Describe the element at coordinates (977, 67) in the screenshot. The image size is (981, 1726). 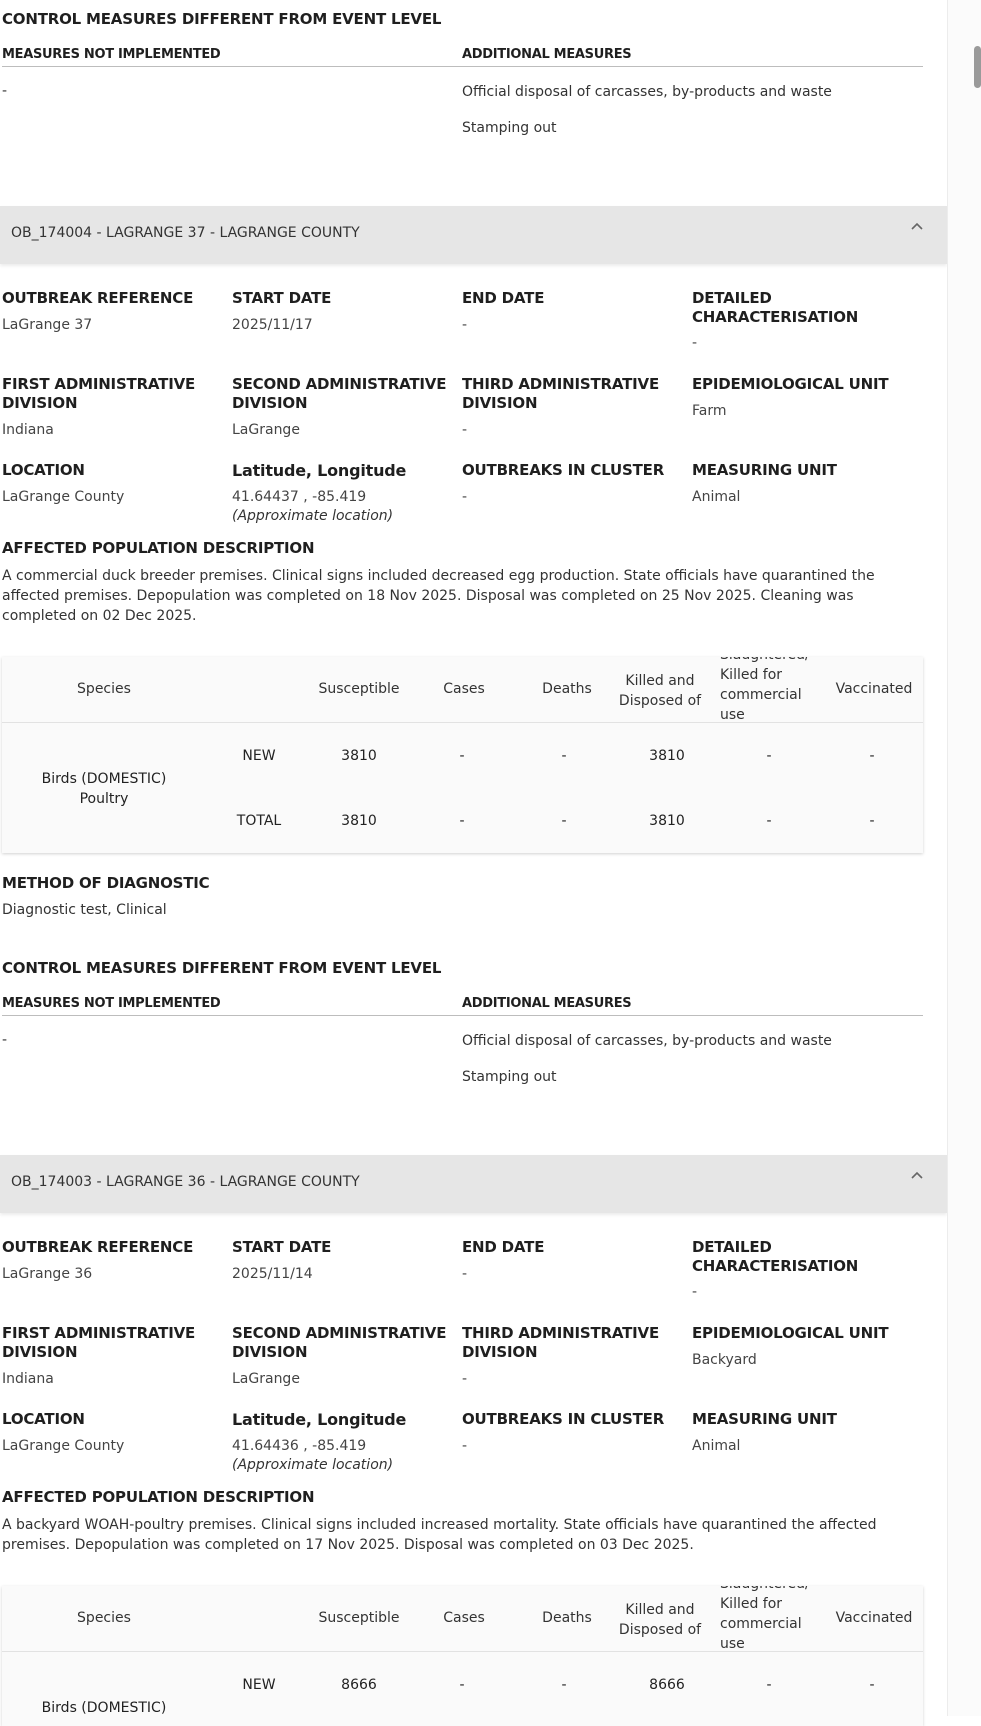
I see `scrollbar-thumb` at that location.